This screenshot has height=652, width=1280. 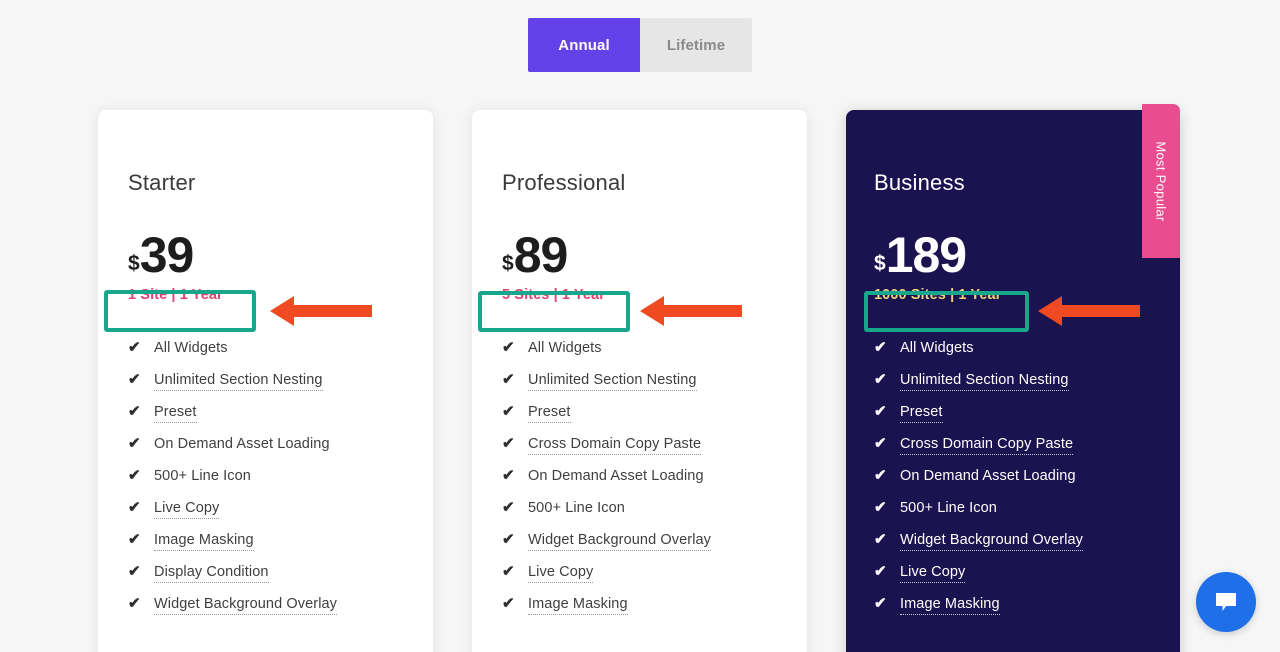 I want to click on toggle-option-annual-label: Annual, so click(x=584, y=45).